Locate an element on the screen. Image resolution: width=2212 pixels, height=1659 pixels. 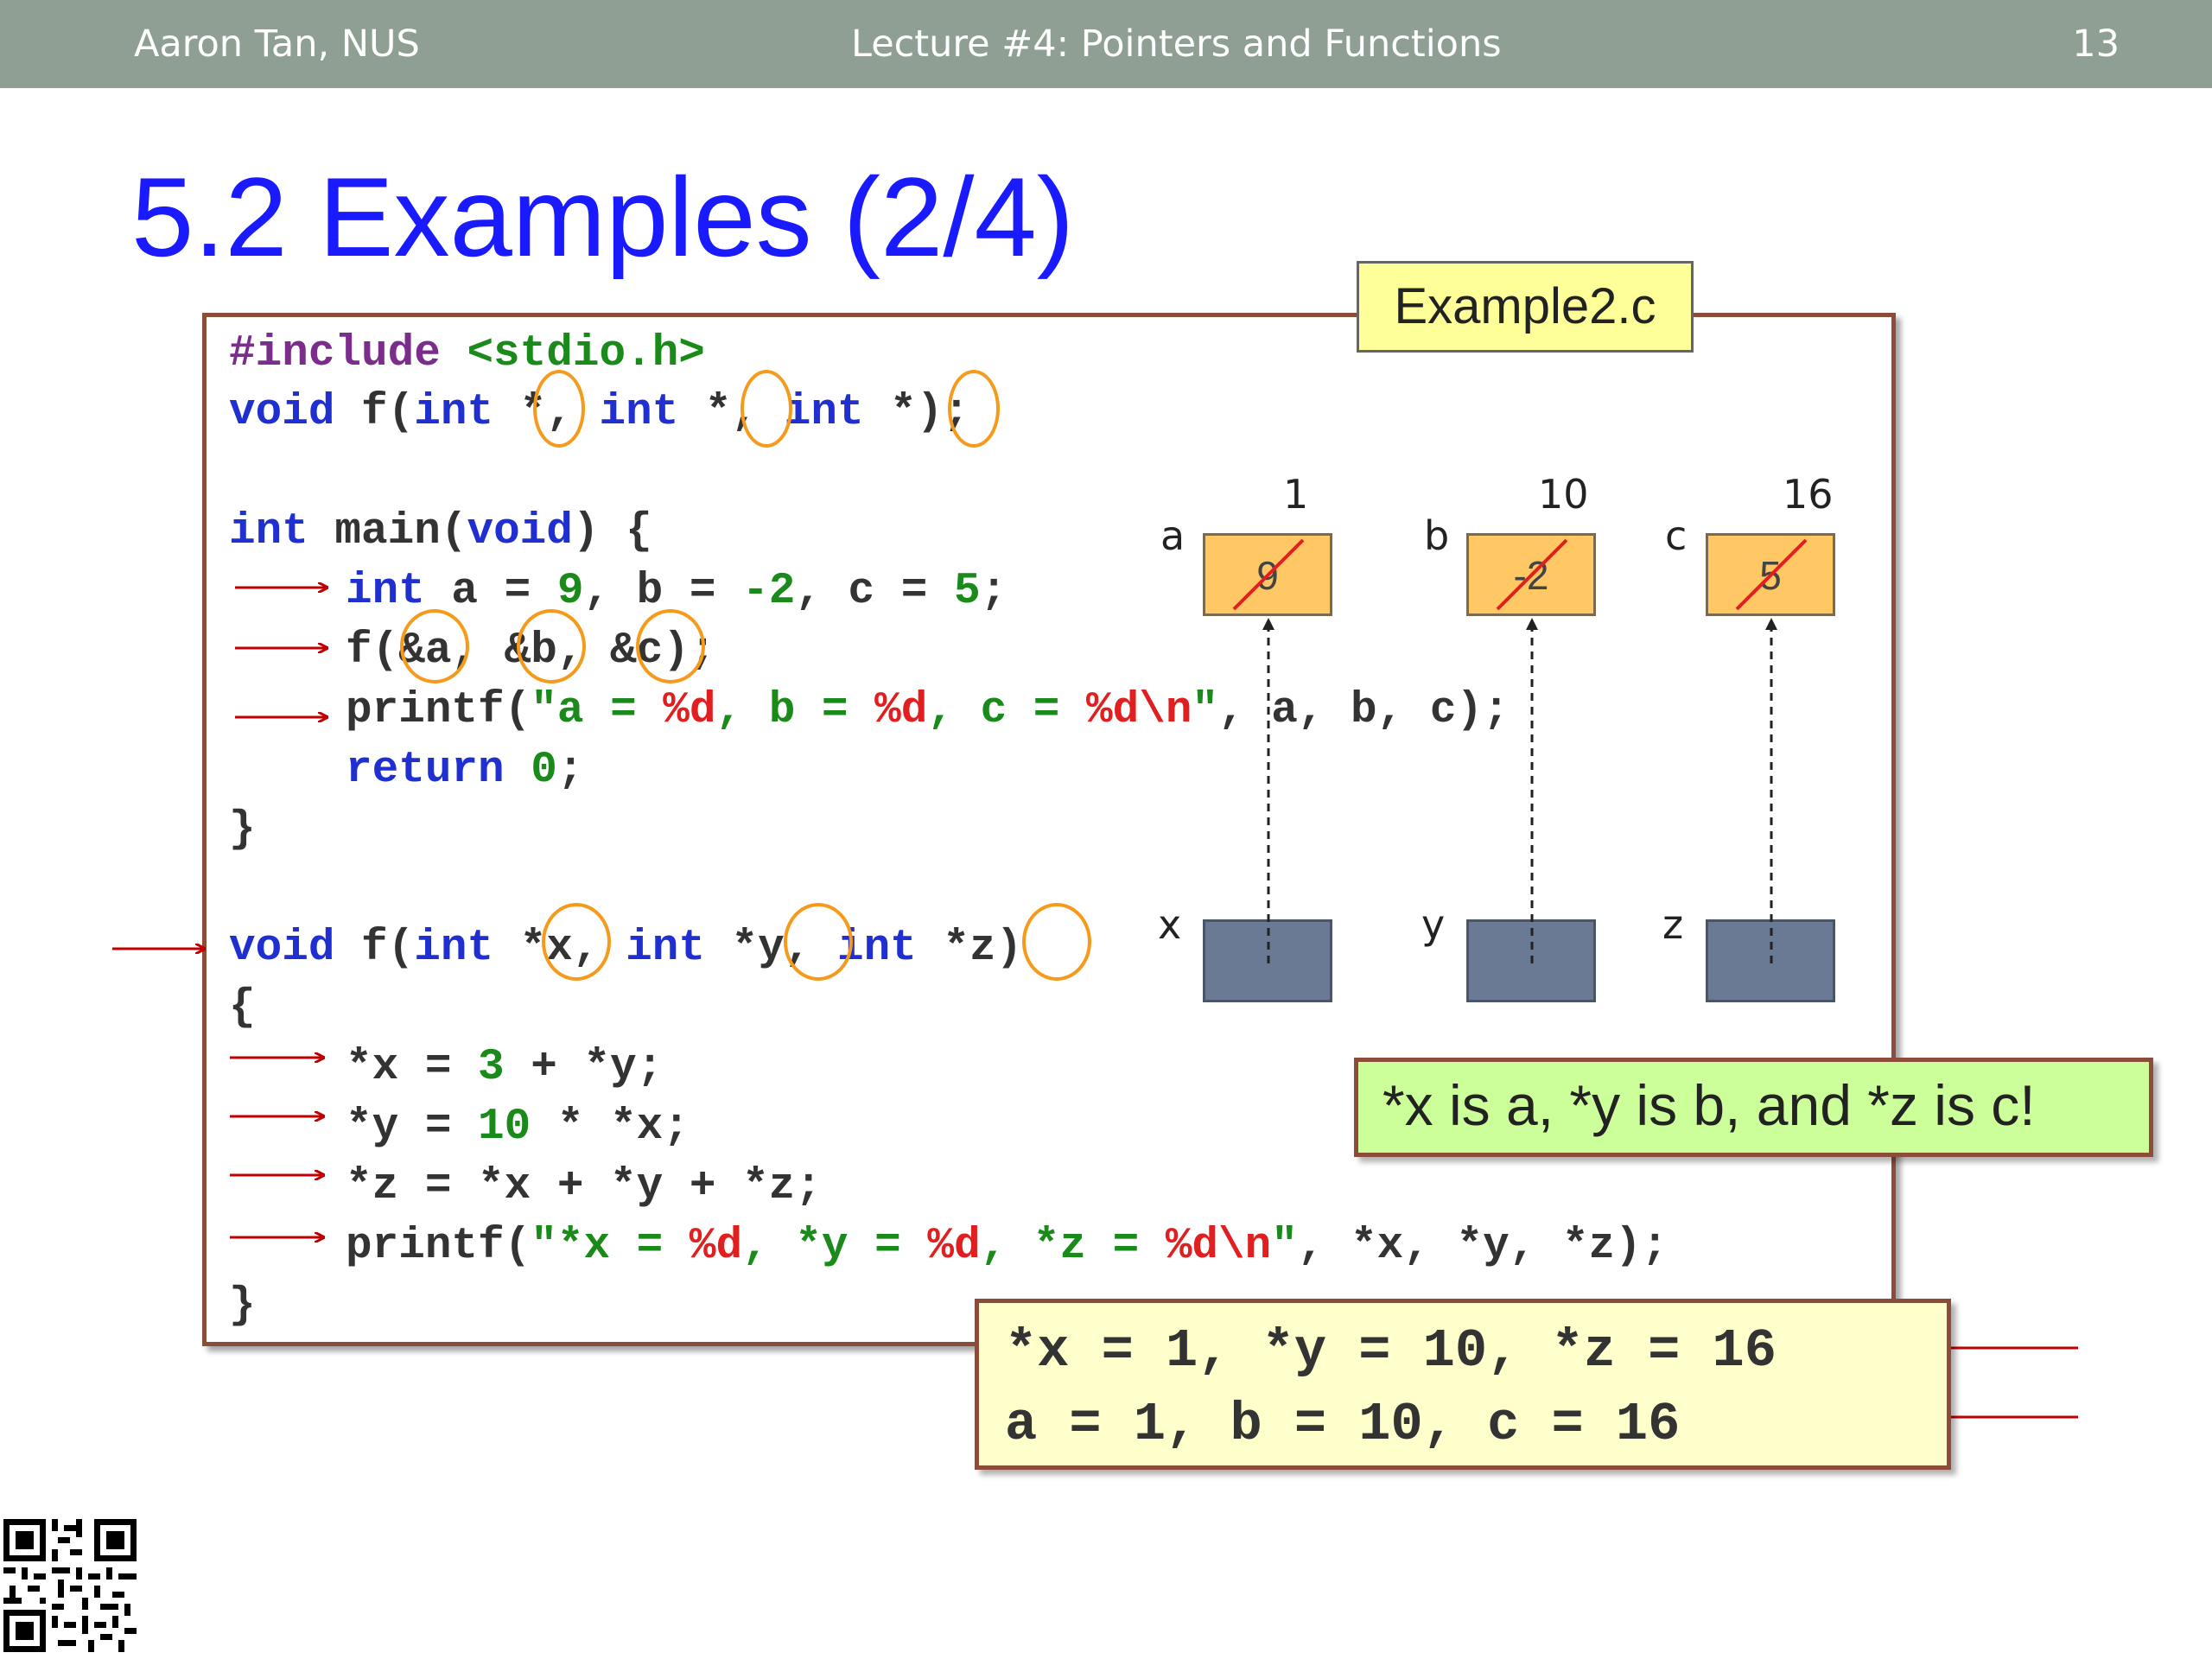
output-line-1: *x = 1, *y = 10, *z = 16 is located at coordinates (1391, 1351).